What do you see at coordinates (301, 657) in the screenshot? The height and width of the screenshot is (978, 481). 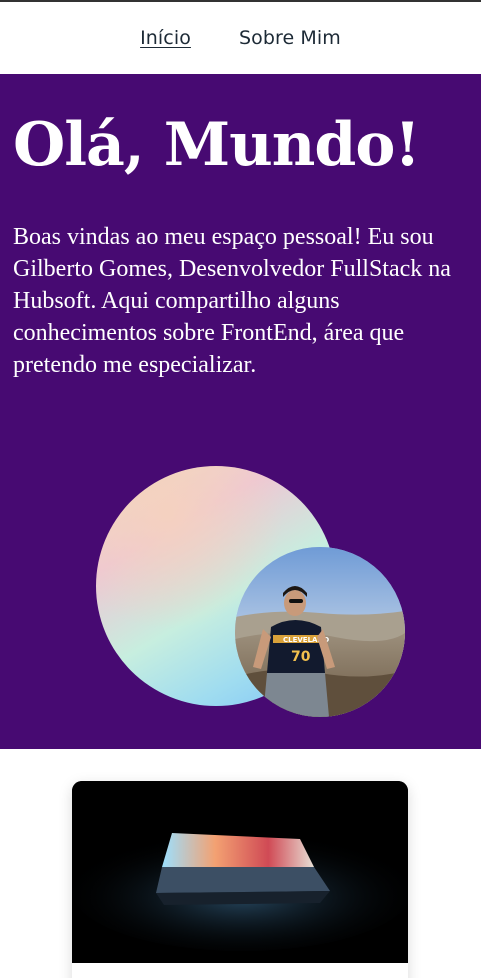 I see `photo-shirt-number: 70` at bounding box center [301, 657].